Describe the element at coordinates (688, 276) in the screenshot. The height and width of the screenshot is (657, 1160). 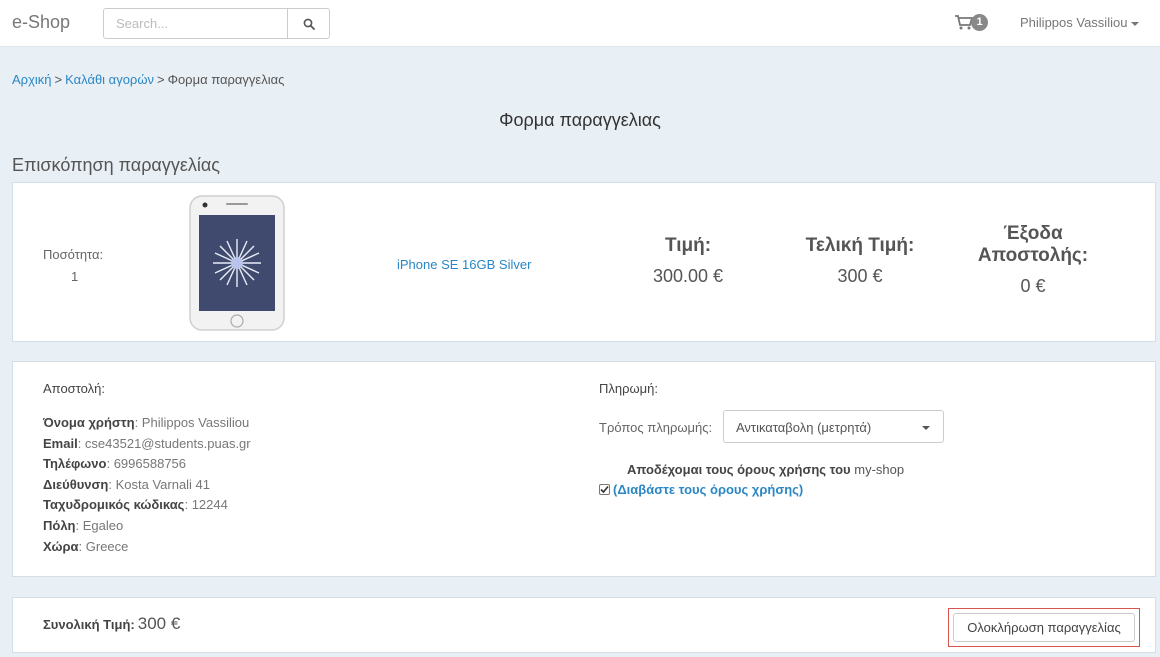
I see `price-value: 300.00 €` at that location.